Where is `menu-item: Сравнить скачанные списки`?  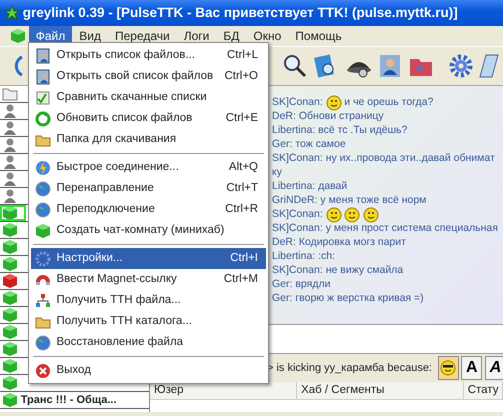
menu-item: Сравнить скачанные списки is located at coordinates (148, 97).